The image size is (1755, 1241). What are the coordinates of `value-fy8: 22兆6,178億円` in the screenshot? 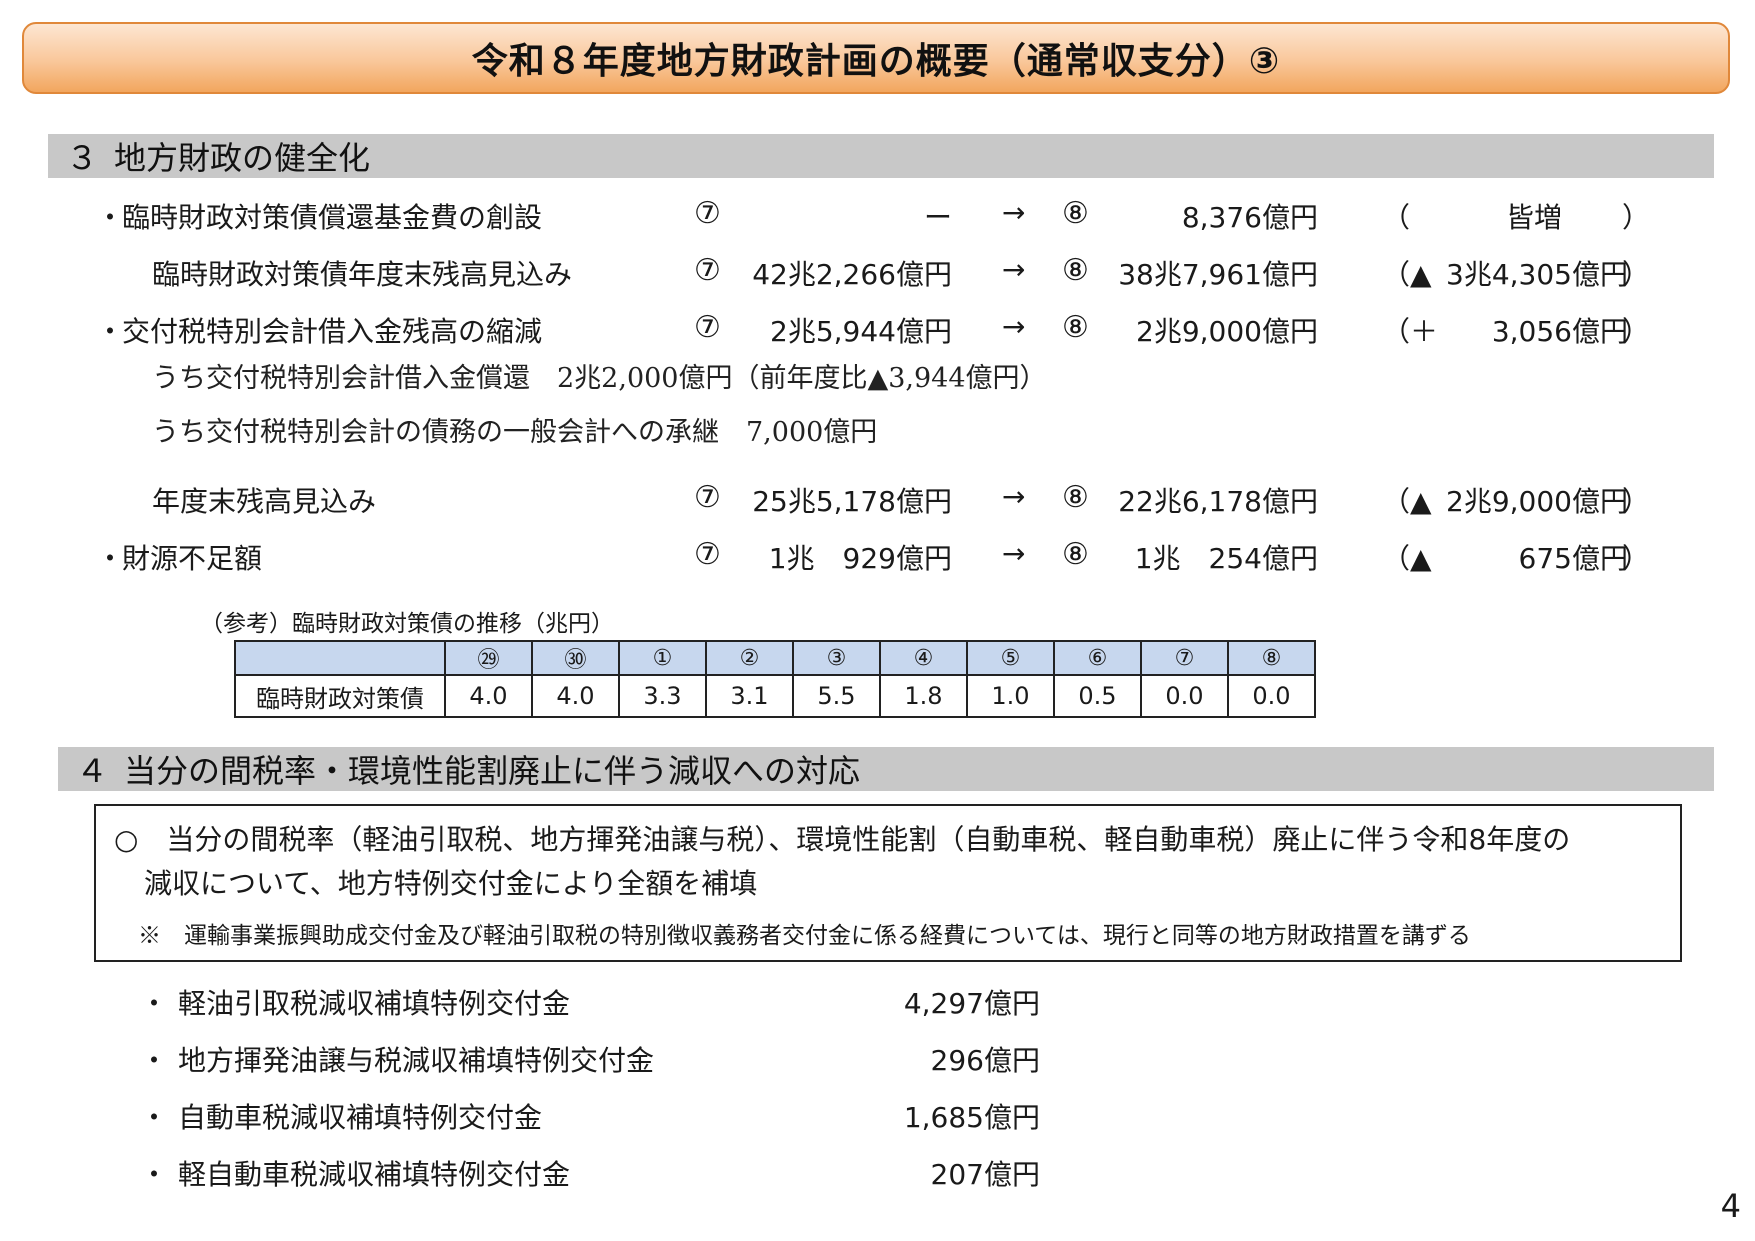 It's located at (1218, 501).